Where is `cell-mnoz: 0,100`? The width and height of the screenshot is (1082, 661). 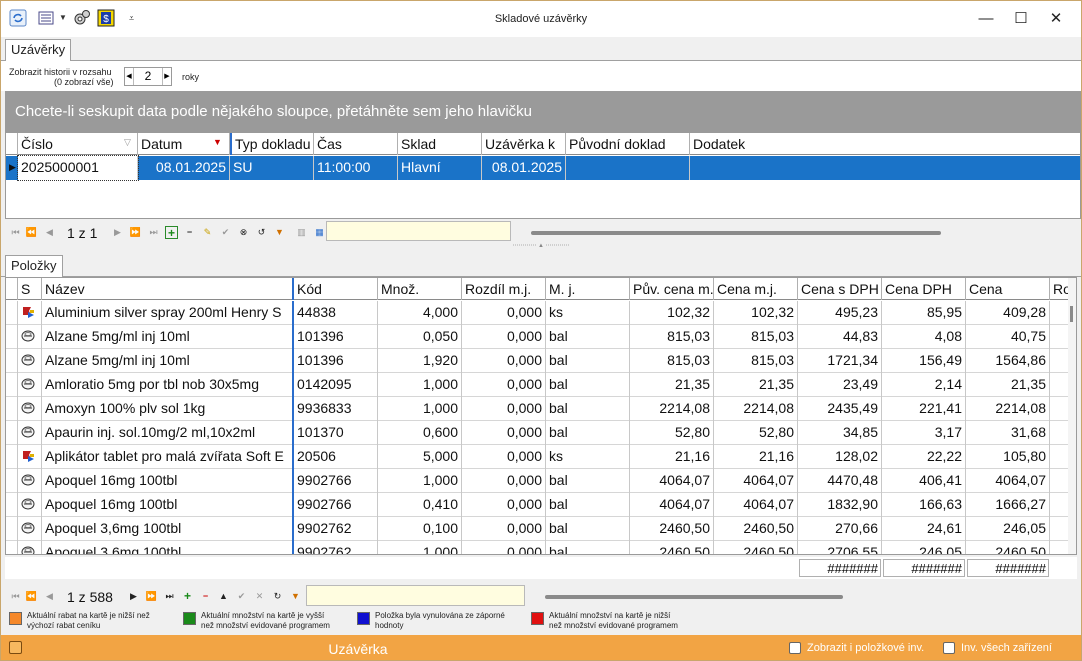
cell-mnoz: 0,100 is located at coordinates (420, 529).